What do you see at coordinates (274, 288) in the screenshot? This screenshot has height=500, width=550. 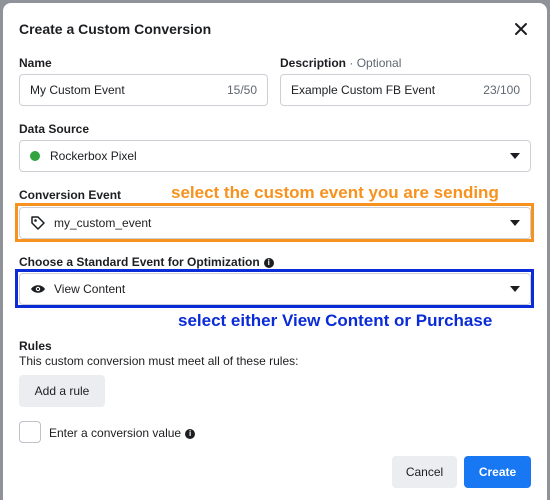 I see `blue-highlight-box` at bounding box center [274, 288].